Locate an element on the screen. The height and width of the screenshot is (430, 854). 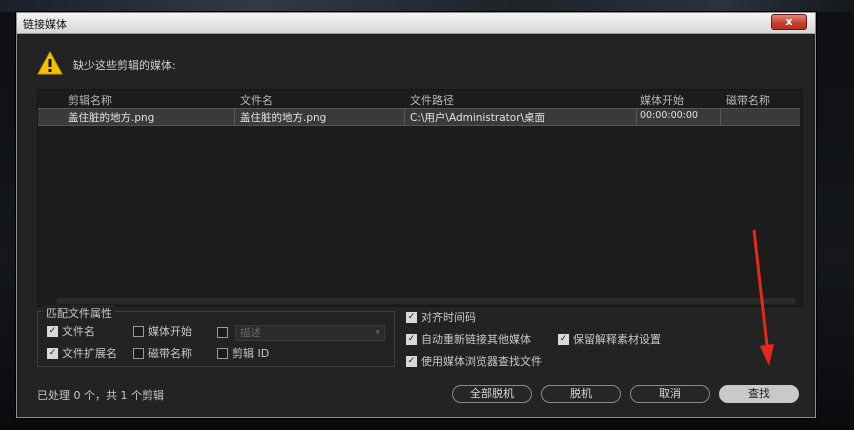
cell-file-name: 盖住脏的地方.png is located at coordinates (283, 118).